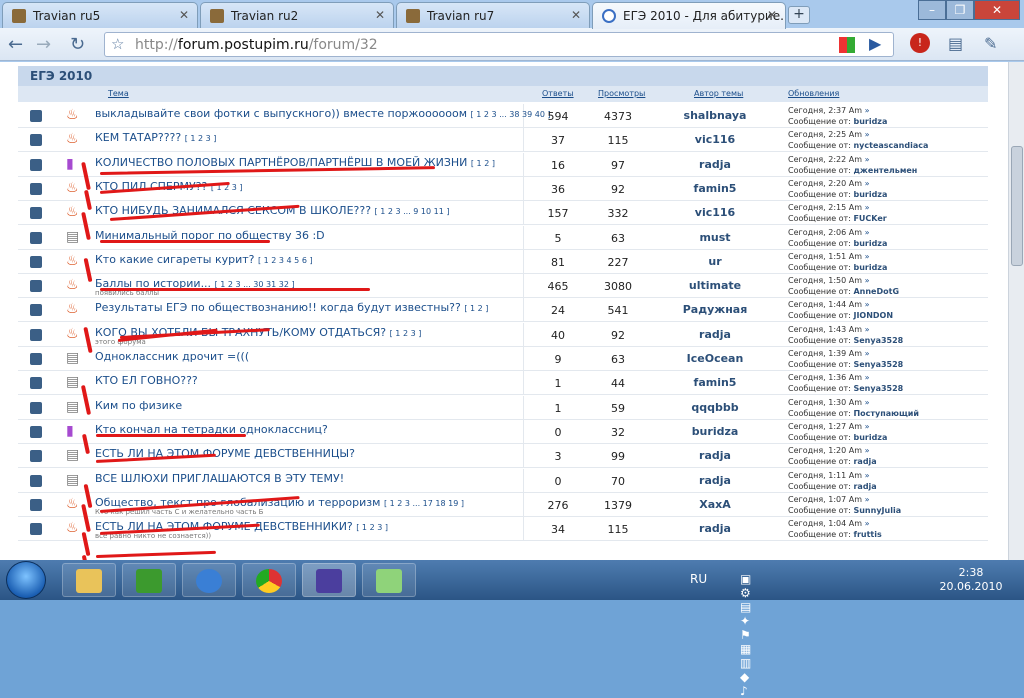  I want to click on col-updates: Обновления, so click(813, 93).